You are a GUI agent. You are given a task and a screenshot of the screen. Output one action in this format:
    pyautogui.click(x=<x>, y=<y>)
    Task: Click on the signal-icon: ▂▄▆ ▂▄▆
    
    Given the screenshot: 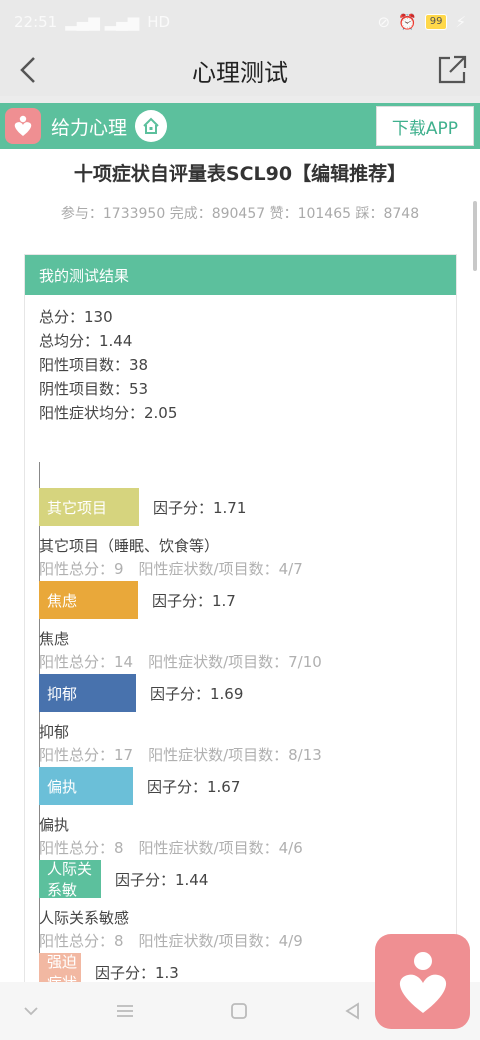 What is the action you would take?
    pyautogui.click(x=102, y=22)
    